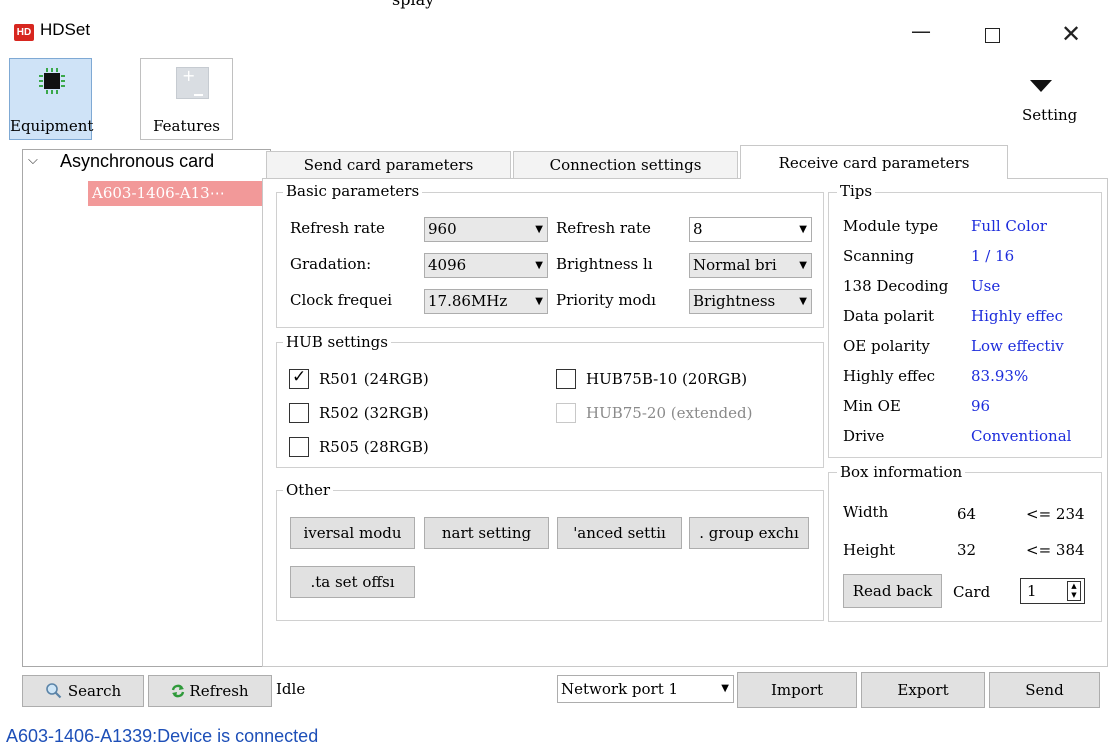  Describe the element at coordinates (341, 300) in the screenshot. I see `clock-frequency-label: Clock frequei` at that location.